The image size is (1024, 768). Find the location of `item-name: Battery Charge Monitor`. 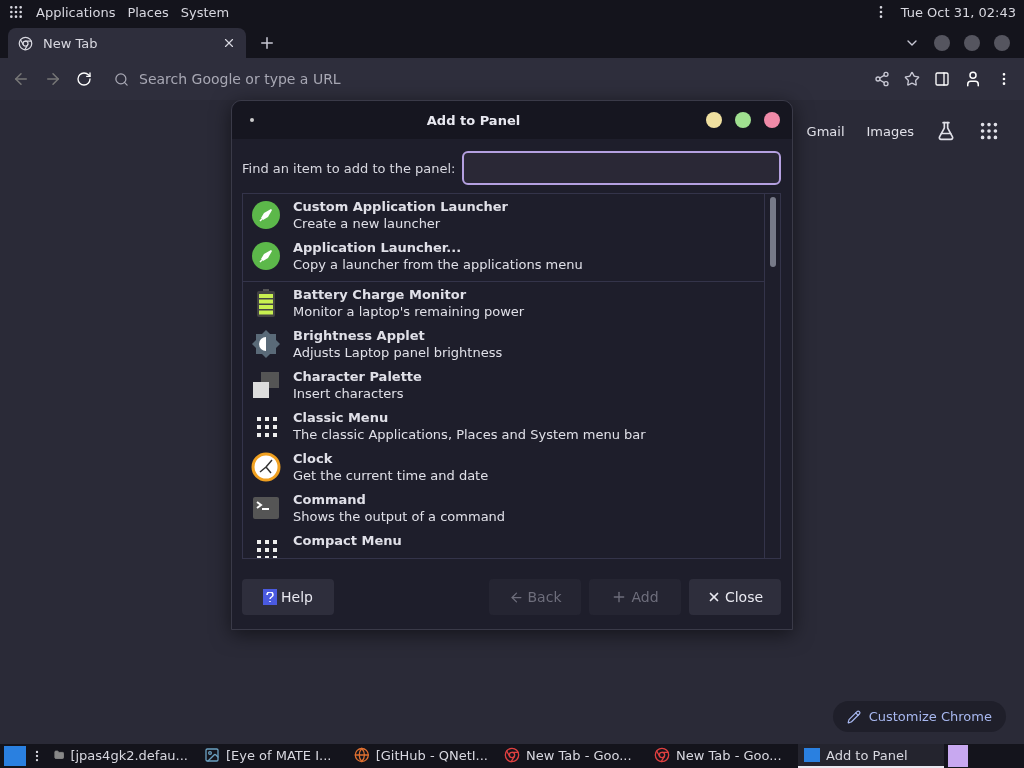

item-name: Battery Charge Monitor is located at coordinates (380, 294).